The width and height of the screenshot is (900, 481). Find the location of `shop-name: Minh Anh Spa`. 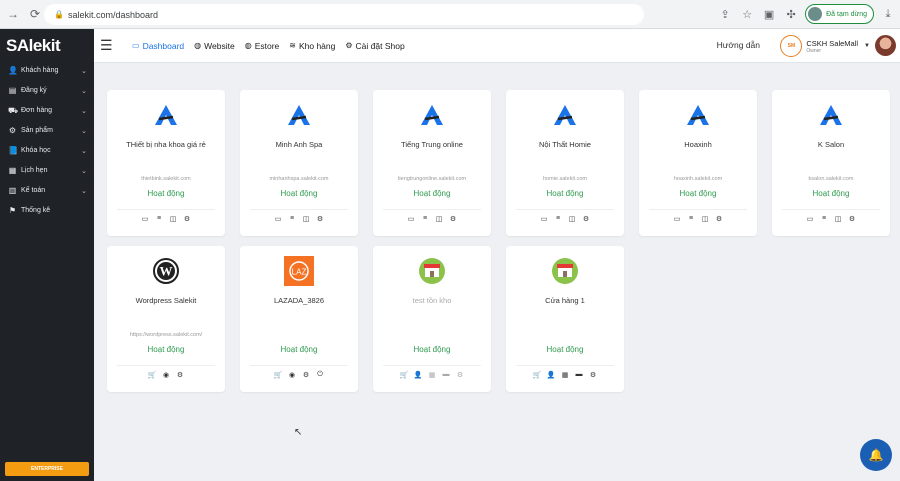

shop-name: Minh Anh Spa is located at coordinates (299, 144).